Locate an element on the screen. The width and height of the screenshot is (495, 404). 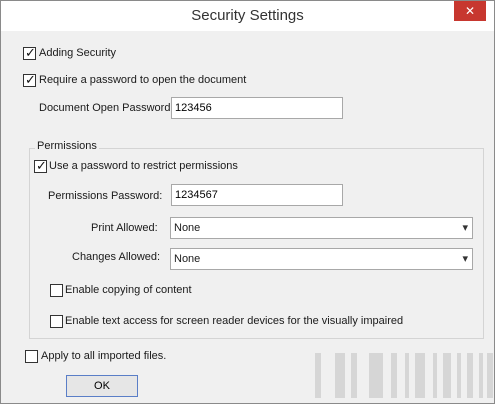
ok-button: OK is located at coordinates (102, 386).